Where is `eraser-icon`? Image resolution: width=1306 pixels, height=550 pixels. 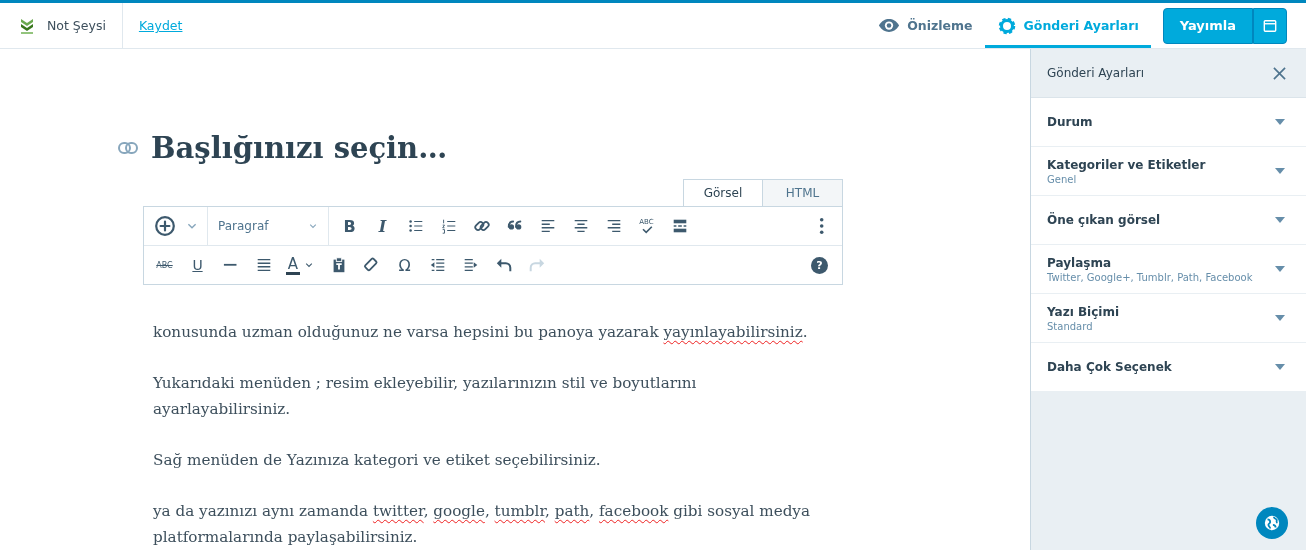 eraser-icon is located at coordinates (371, 265).